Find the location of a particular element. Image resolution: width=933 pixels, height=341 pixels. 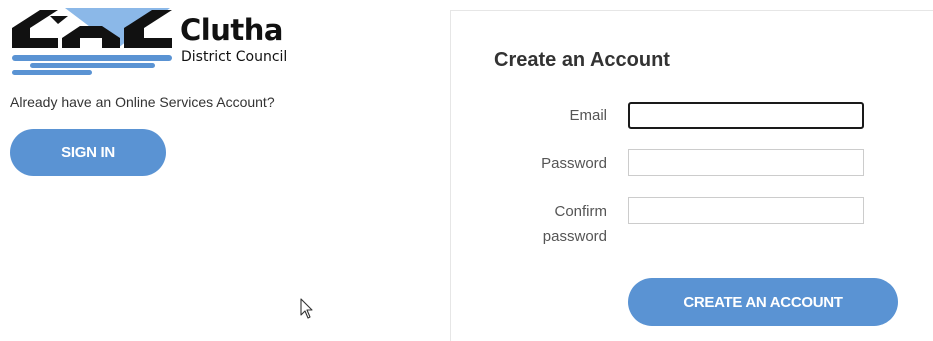

confirm-password-label-line1: Confirm is located at coordinates (580, 211).